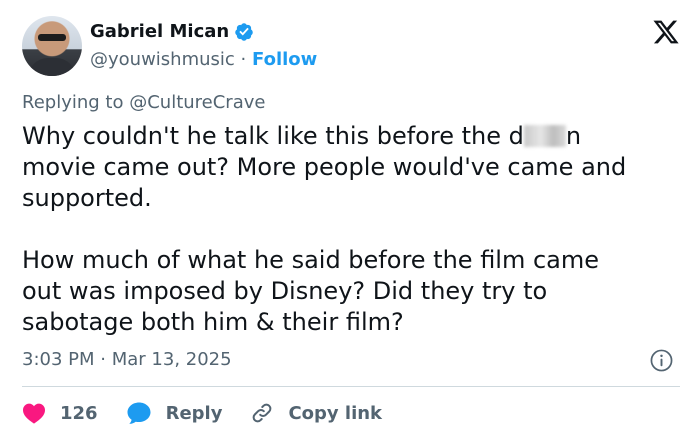 The image size is (700, 440). I want to click on reply-label: Reply, so click(194, 413).